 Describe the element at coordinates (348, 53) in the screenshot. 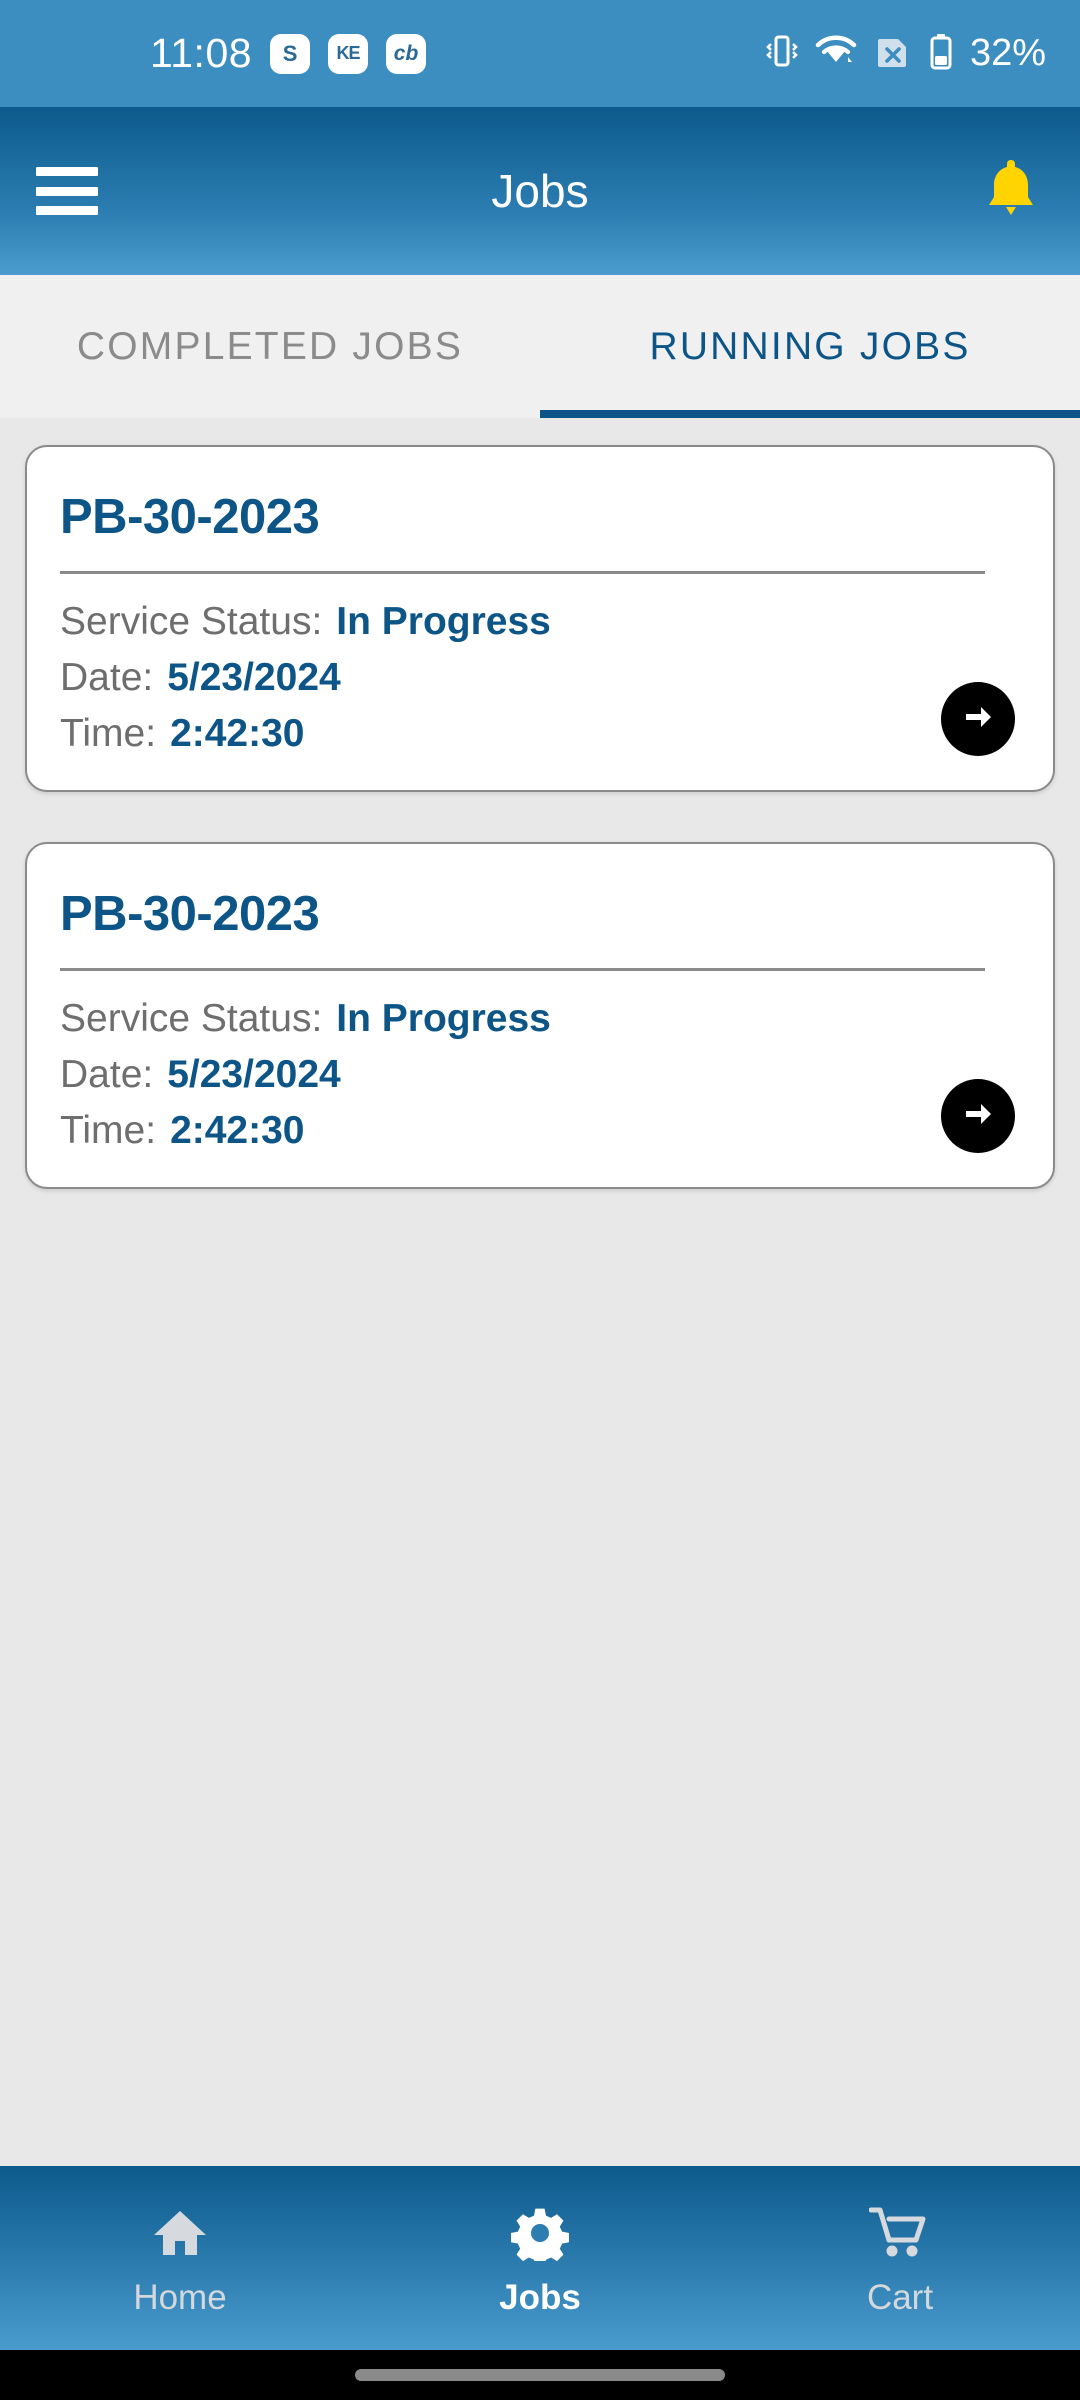

I see `ke-app-icon: KE` at that location.